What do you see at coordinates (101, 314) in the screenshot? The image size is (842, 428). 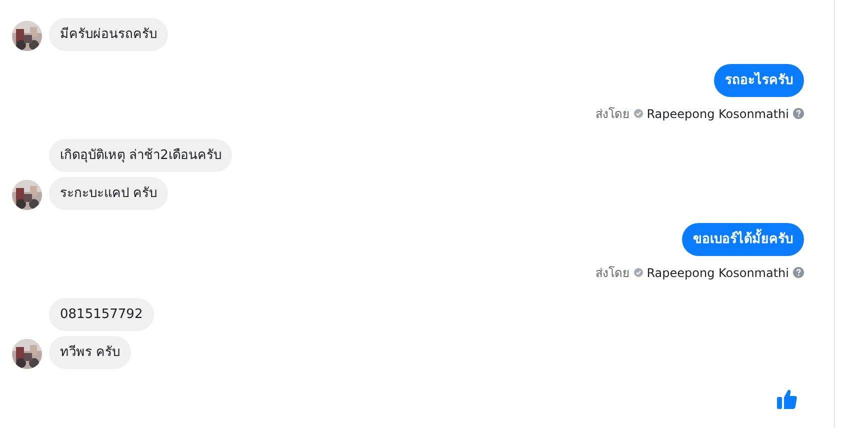 I see `message-bubble: 0815157792` at bounding box center [101, 314].